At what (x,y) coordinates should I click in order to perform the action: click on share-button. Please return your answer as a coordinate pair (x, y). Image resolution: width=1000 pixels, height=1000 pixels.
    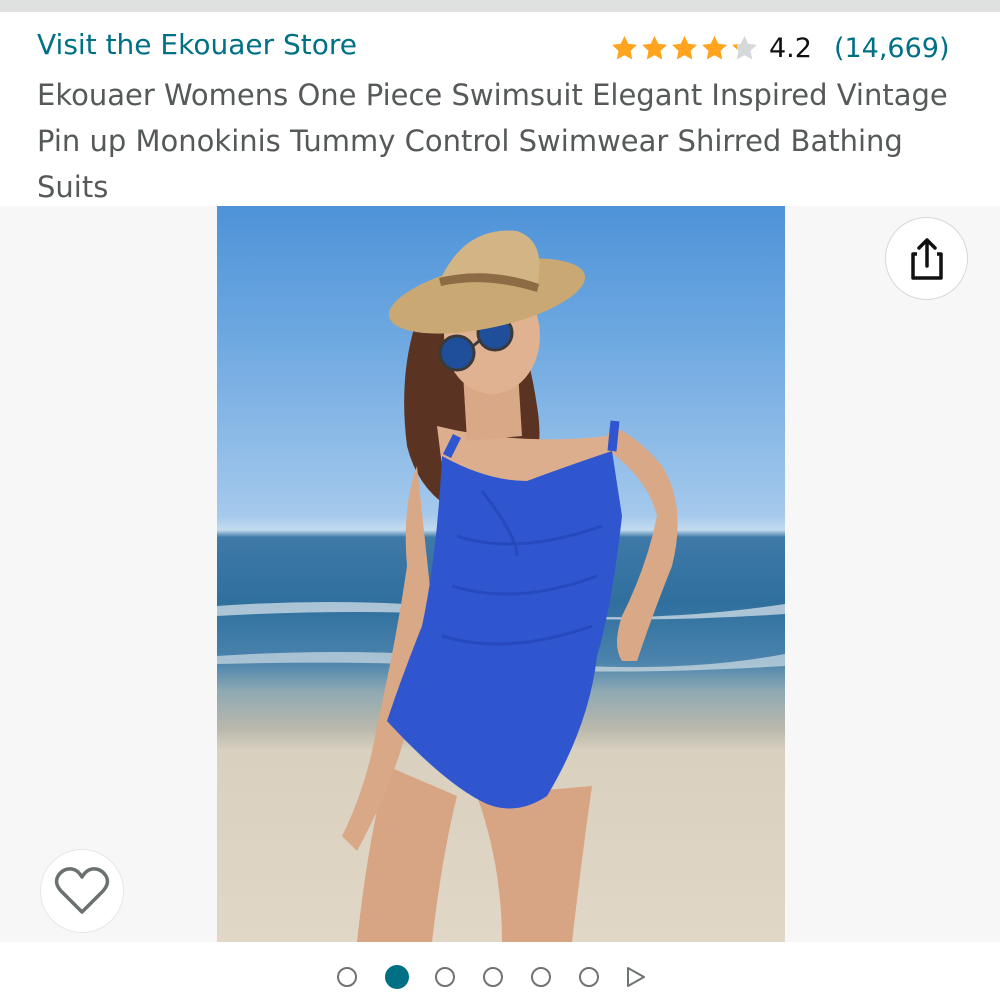
    Looking at the image, I should click on (926, 258).